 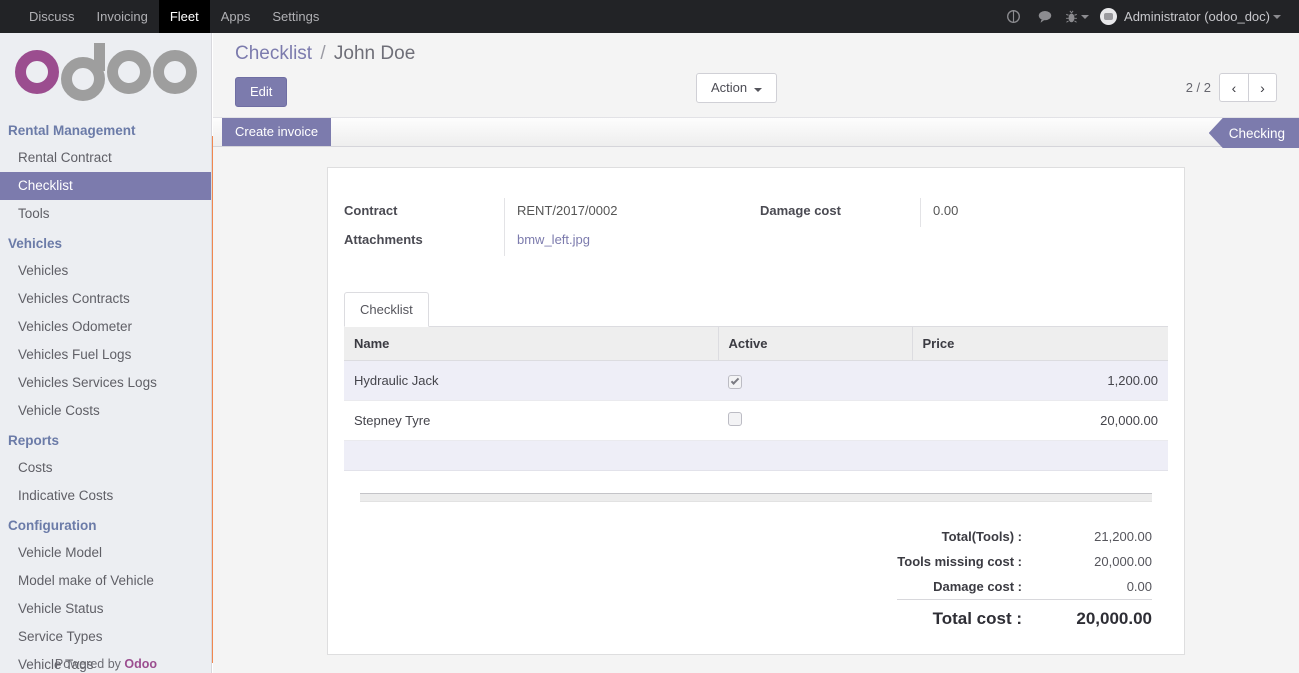 What do you see at coordinates (277, 132) in the screenshot?
I see `create-invoice-button: Create invoice` at bounding box center [277, 132].